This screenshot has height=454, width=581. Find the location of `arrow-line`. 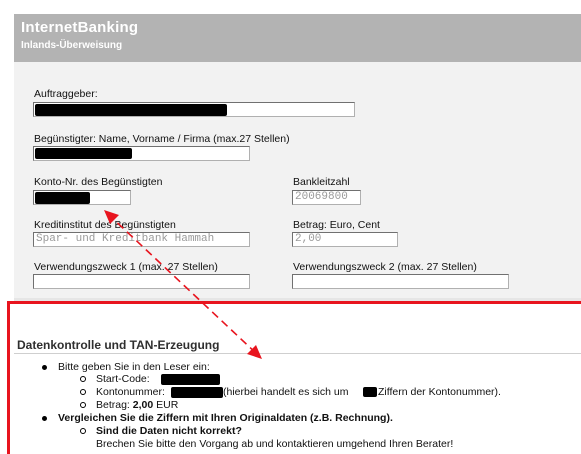

arrow-line is located at coordinates (183, 284).